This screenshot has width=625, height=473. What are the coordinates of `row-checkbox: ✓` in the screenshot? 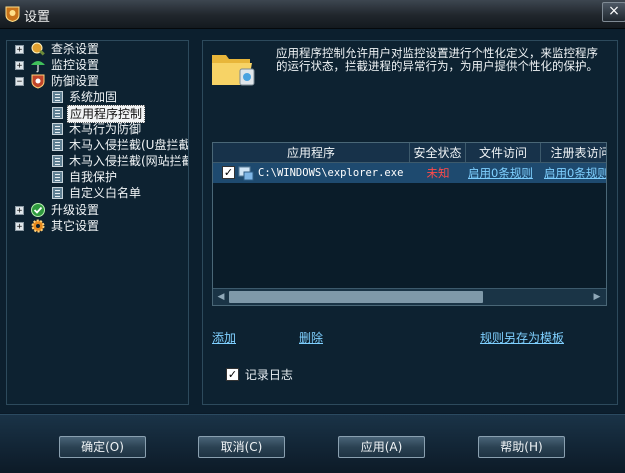 It's located at (228, 172).